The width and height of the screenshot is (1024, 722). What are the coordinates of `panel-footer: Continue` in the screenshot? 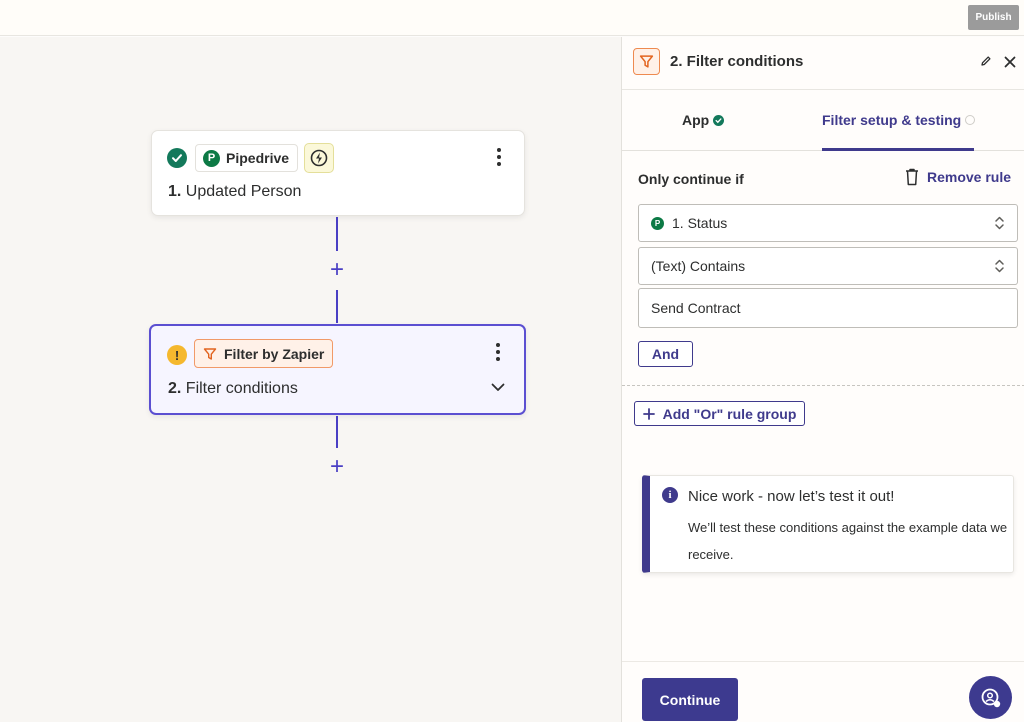 It's located at (823, 691).